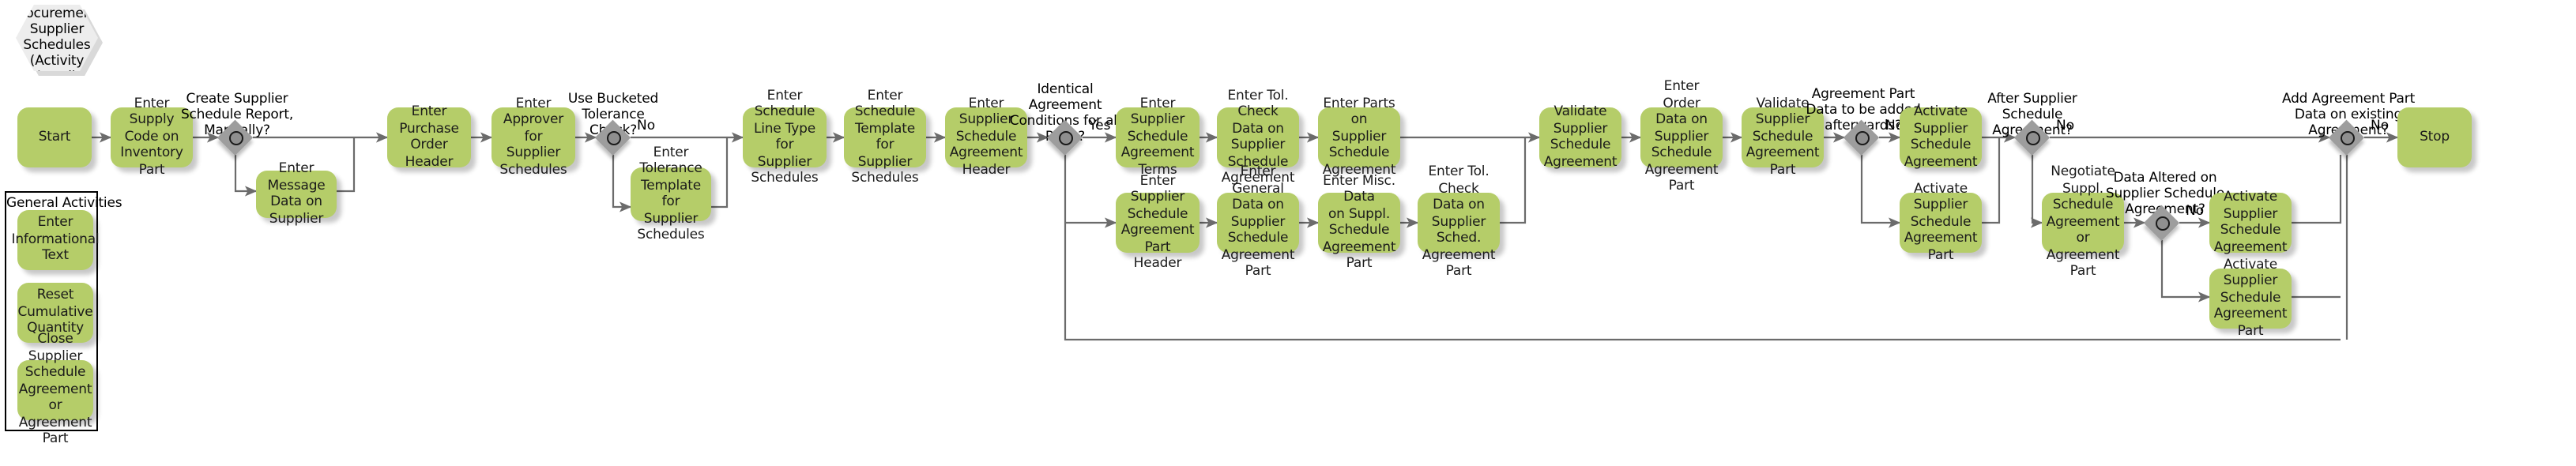 Image resolution: width=2576 pixels, height=466 pixels. I want to click on gateway-use-bucketed-tolerance-check, so click(613, 137).